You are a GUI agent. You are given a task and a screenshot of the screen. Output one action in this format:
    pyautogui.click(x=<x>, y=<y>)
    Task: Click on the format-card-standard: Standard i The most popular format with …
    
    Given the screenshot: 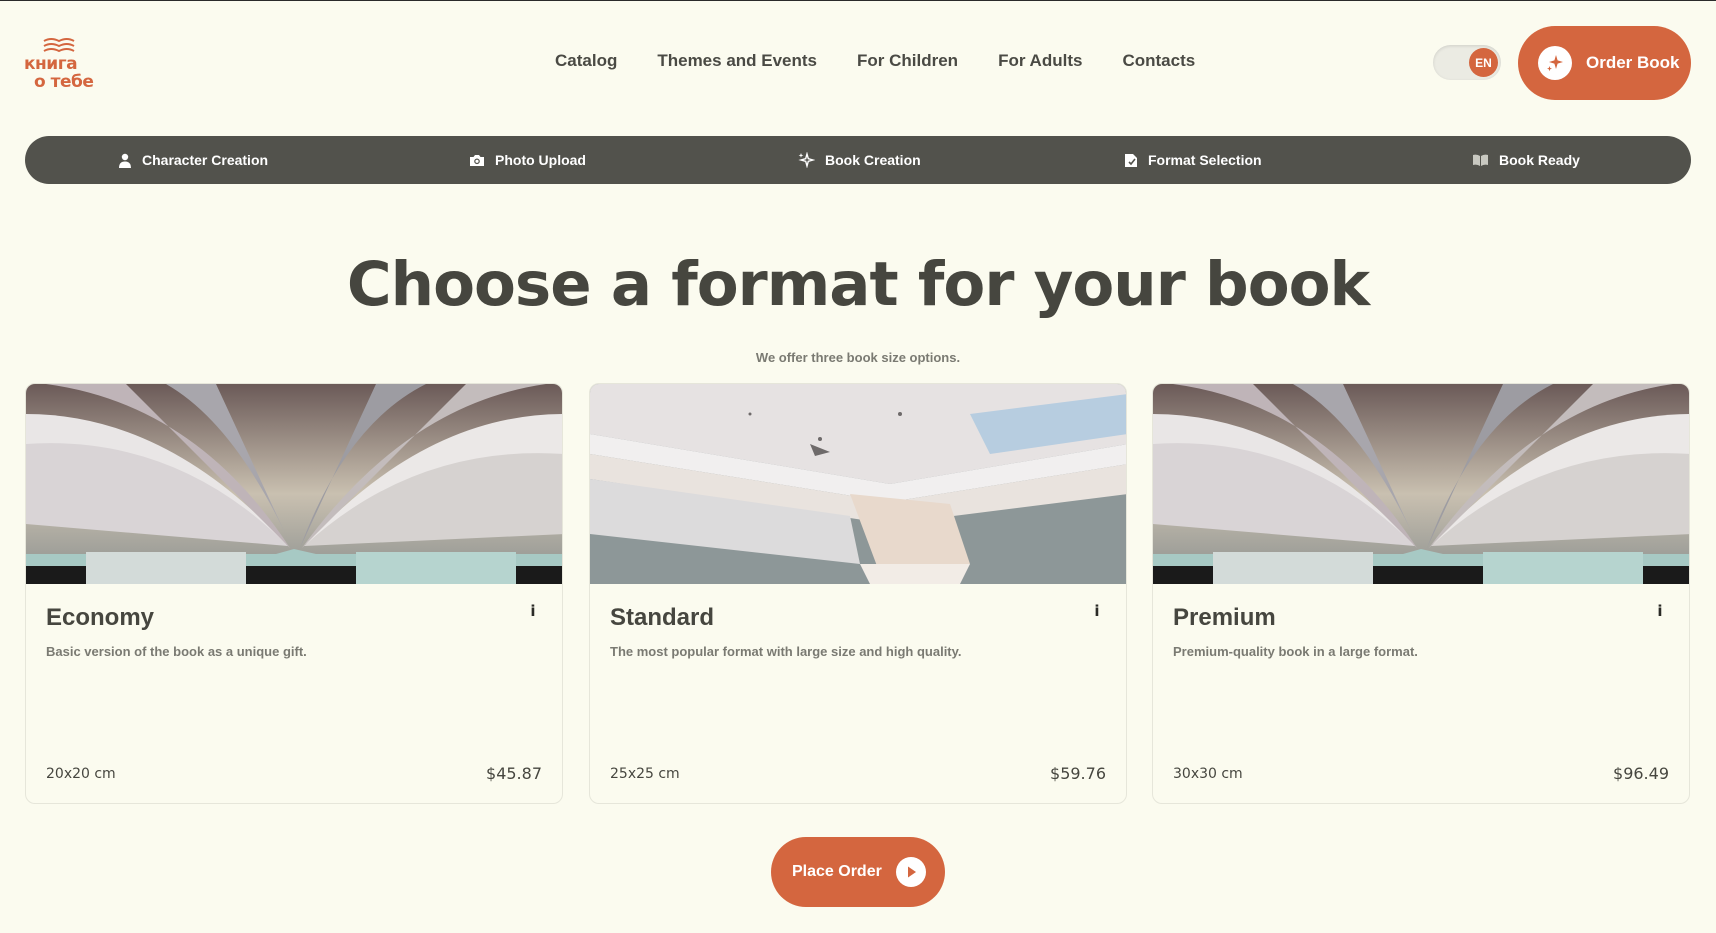 What is the action you would take?
    pyautogui.click(x=858, y=593)
    